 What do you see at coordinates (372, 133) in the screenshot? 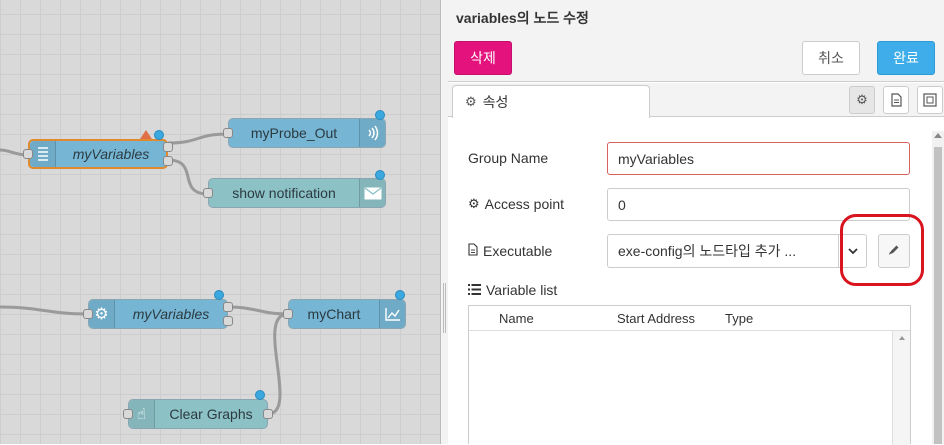
I see `signal-icon` at bounding box center [372, 133].